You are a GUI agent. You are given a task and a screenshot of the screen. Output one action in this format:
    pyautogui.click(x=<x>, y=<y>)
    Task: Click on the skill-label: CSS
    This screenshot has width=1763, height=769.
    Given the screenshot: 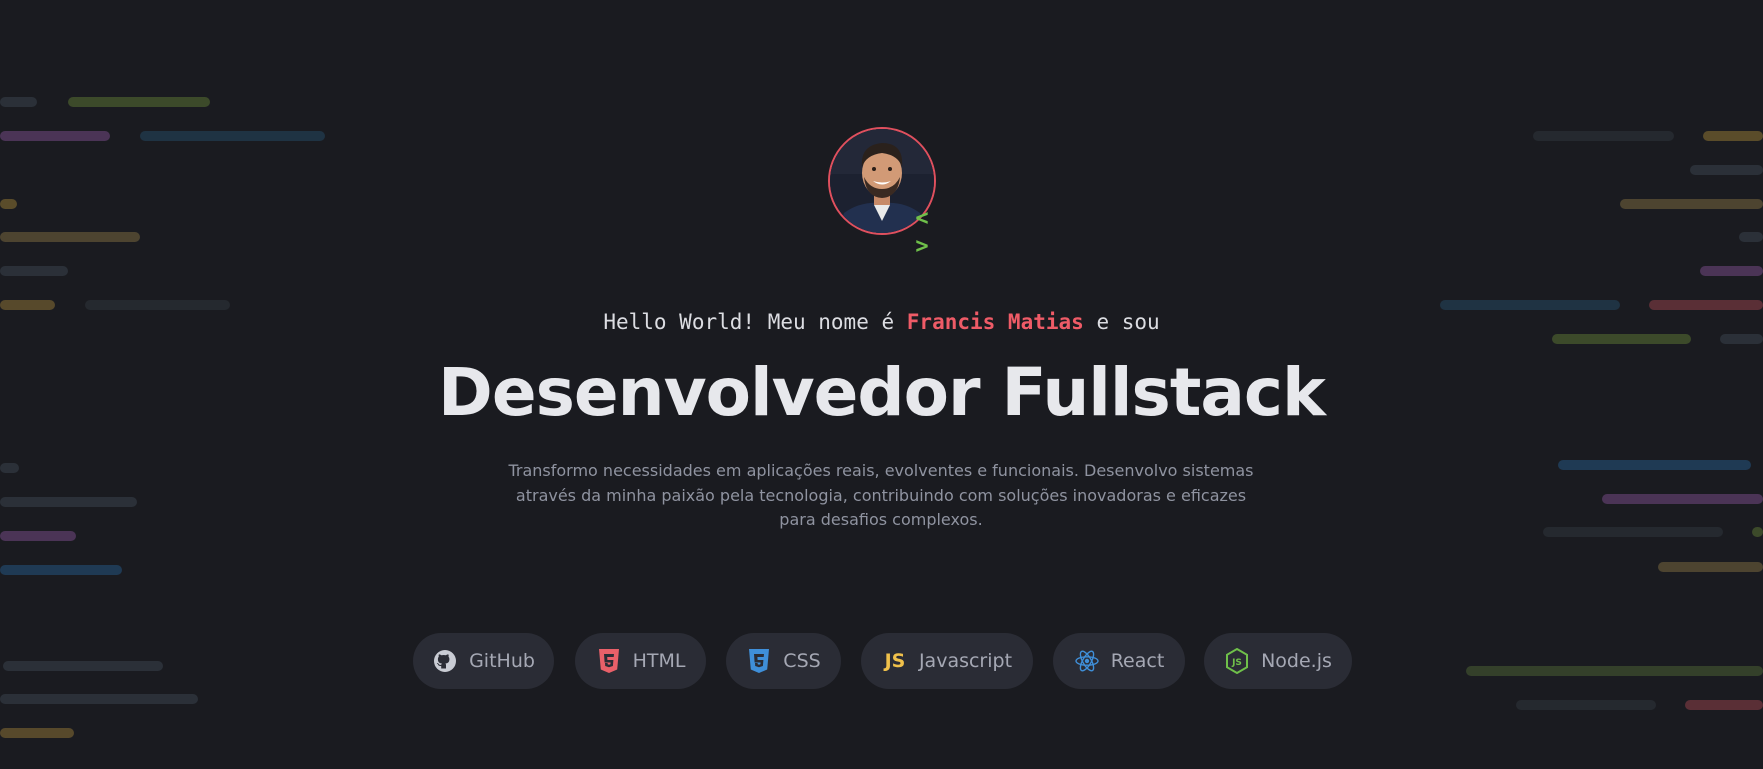 What is the action you would take?
    pyautogui.click(x=802, y=661)
    